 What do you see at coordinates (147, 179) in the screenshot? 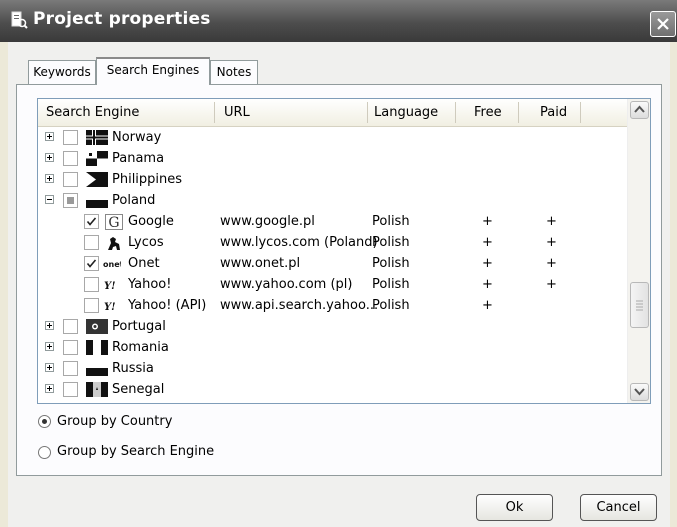
I see `row-label: Philippines` at bounding box center [147, 179].